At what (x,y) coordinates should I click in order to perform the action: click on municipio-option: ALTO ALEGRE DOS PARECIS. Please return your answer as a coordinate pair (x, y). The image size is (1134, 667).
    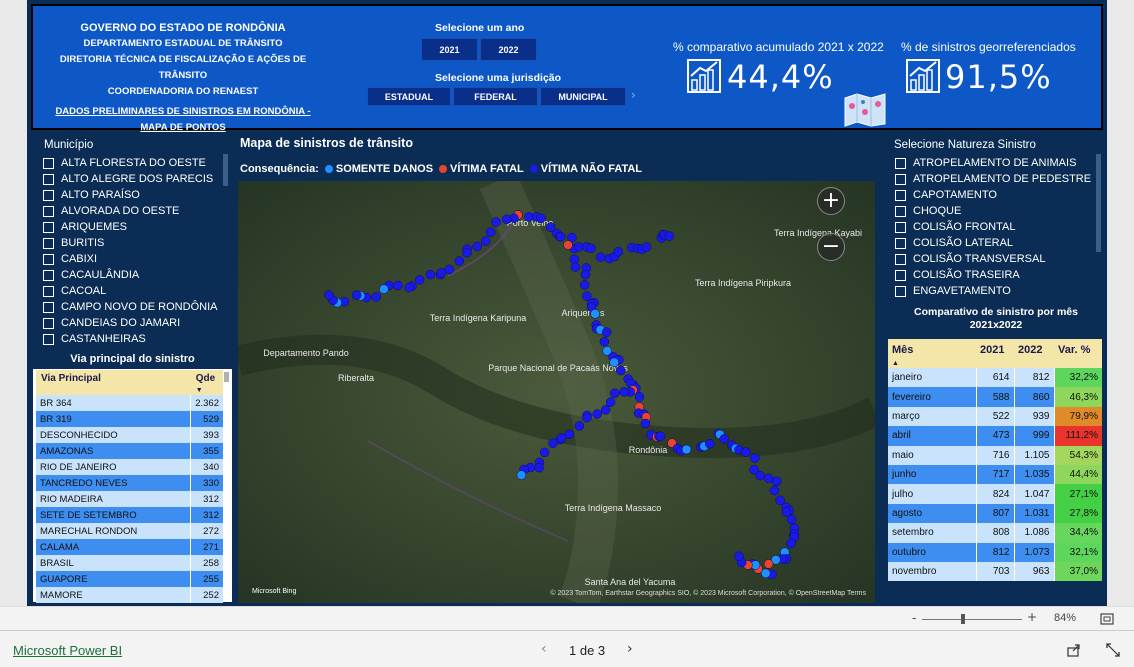
    Looking at the image, I should click on (132, 179).